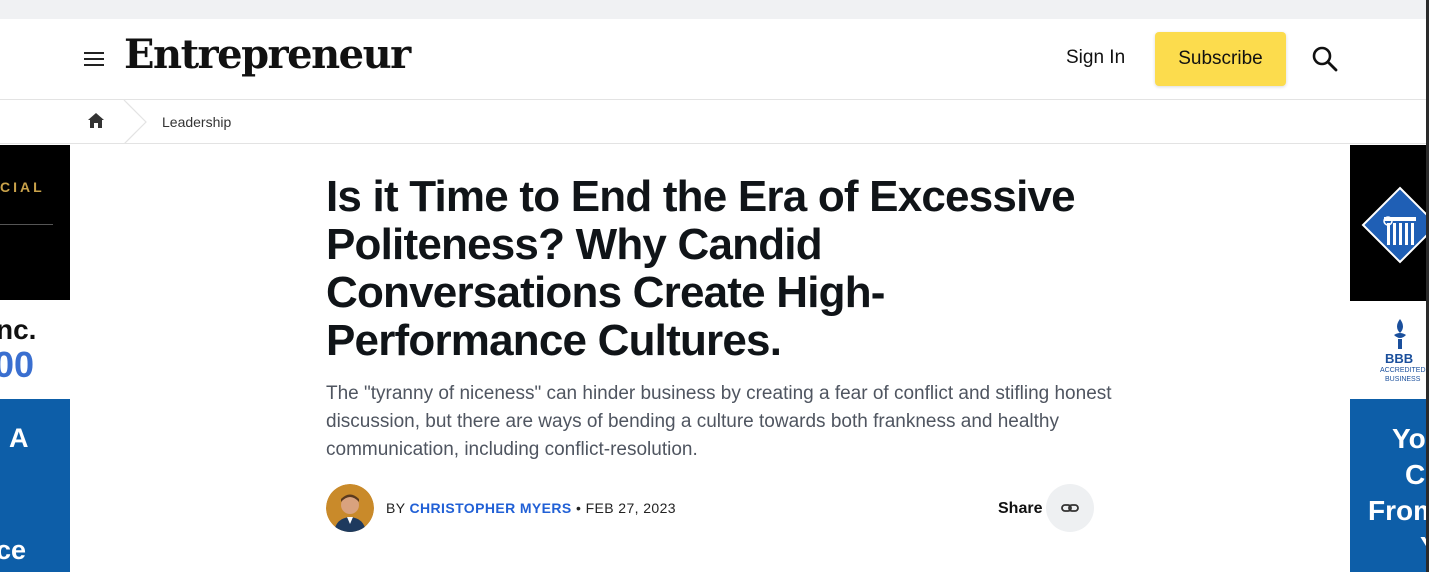 This screenshot has width=1429, height=572. What do you see at coordinates (1399, 358) in the screenshot?
I see `bbb-label: BBB` at bounding box center [1399, 358].